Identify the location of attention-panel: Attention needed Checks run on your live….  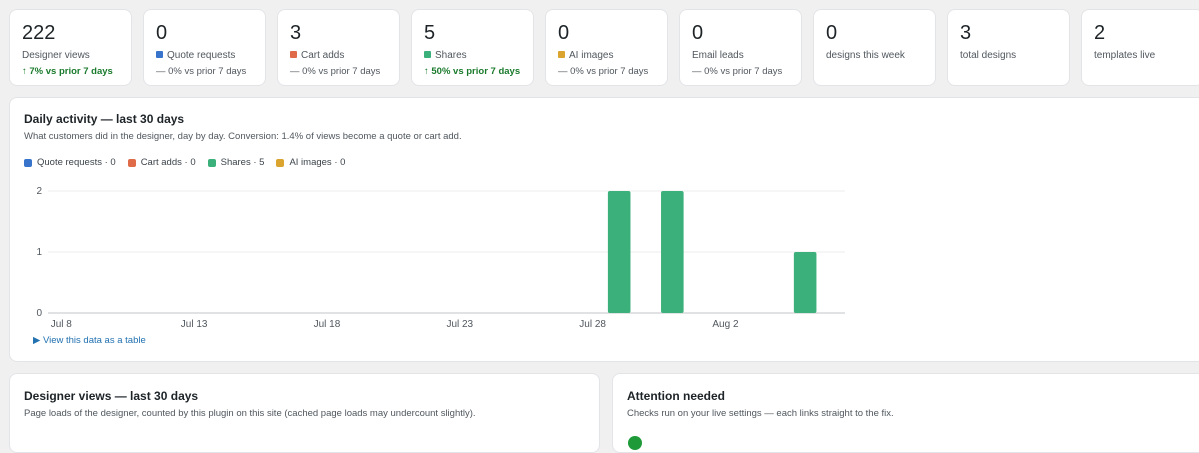
(905, 413).